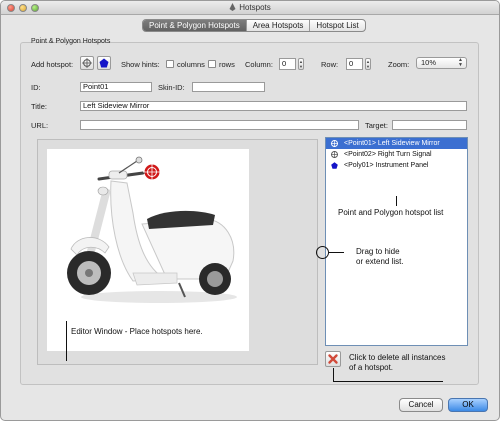 The image size is (500, 421). I want to click on tab-point-polygon-hotspots: Point & Polygon Hotspots, so click(195, 25).